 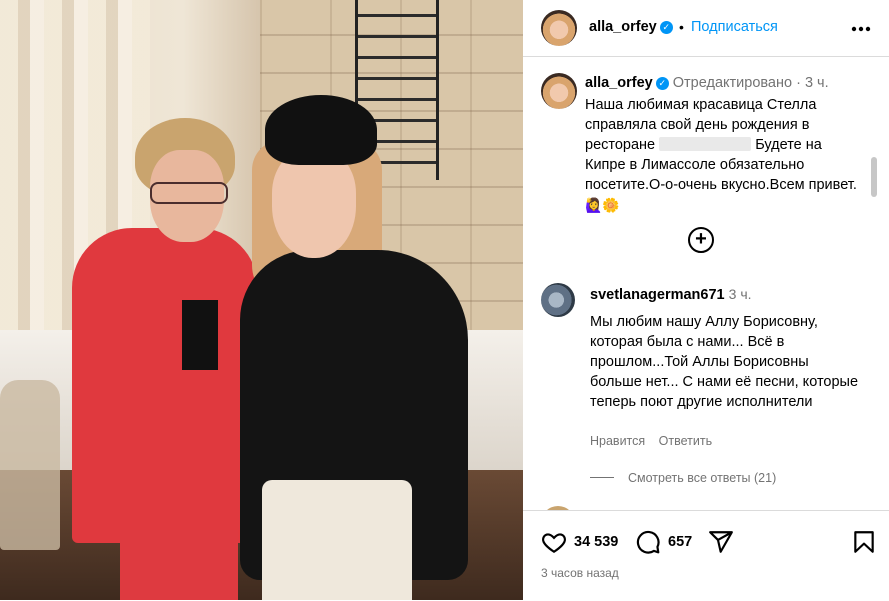 I want to click on photo-white-skirt, so click(x=337, y=540).